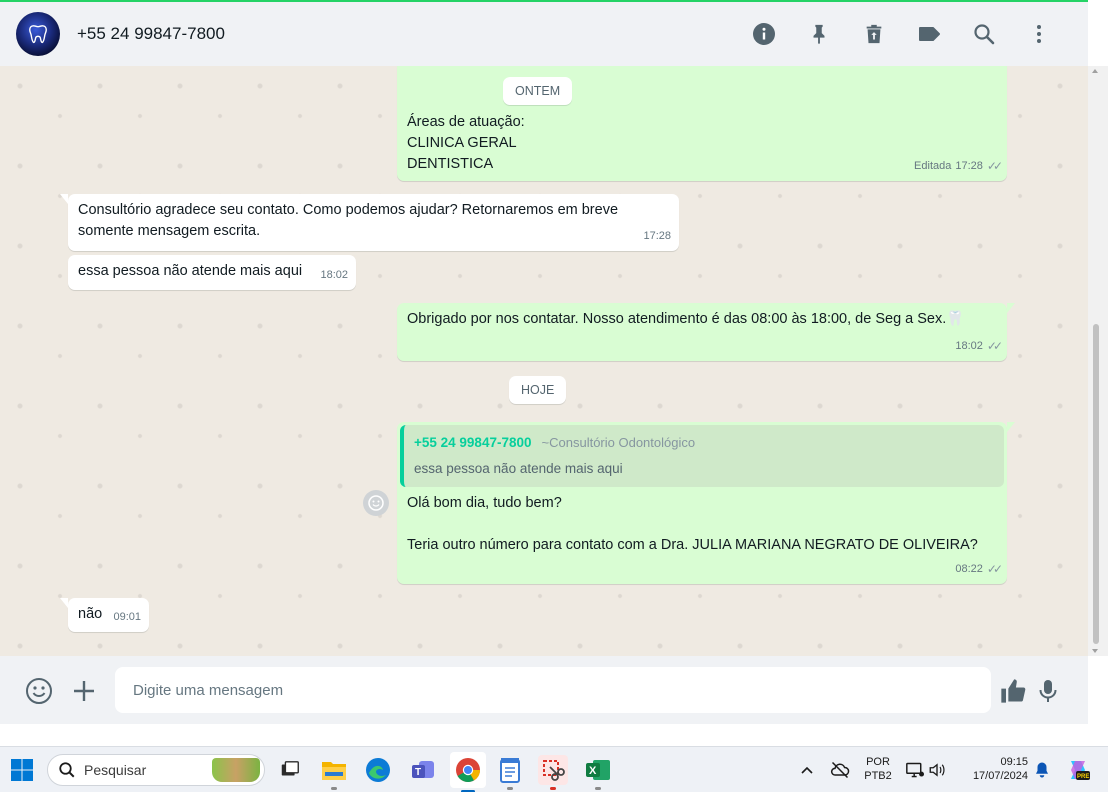 This screenshot has height=792, width=1108. What do you see at coordinates (969, 569) in the screenshot?
I see `message-time: 08:22` at bounding box center [969, 569].